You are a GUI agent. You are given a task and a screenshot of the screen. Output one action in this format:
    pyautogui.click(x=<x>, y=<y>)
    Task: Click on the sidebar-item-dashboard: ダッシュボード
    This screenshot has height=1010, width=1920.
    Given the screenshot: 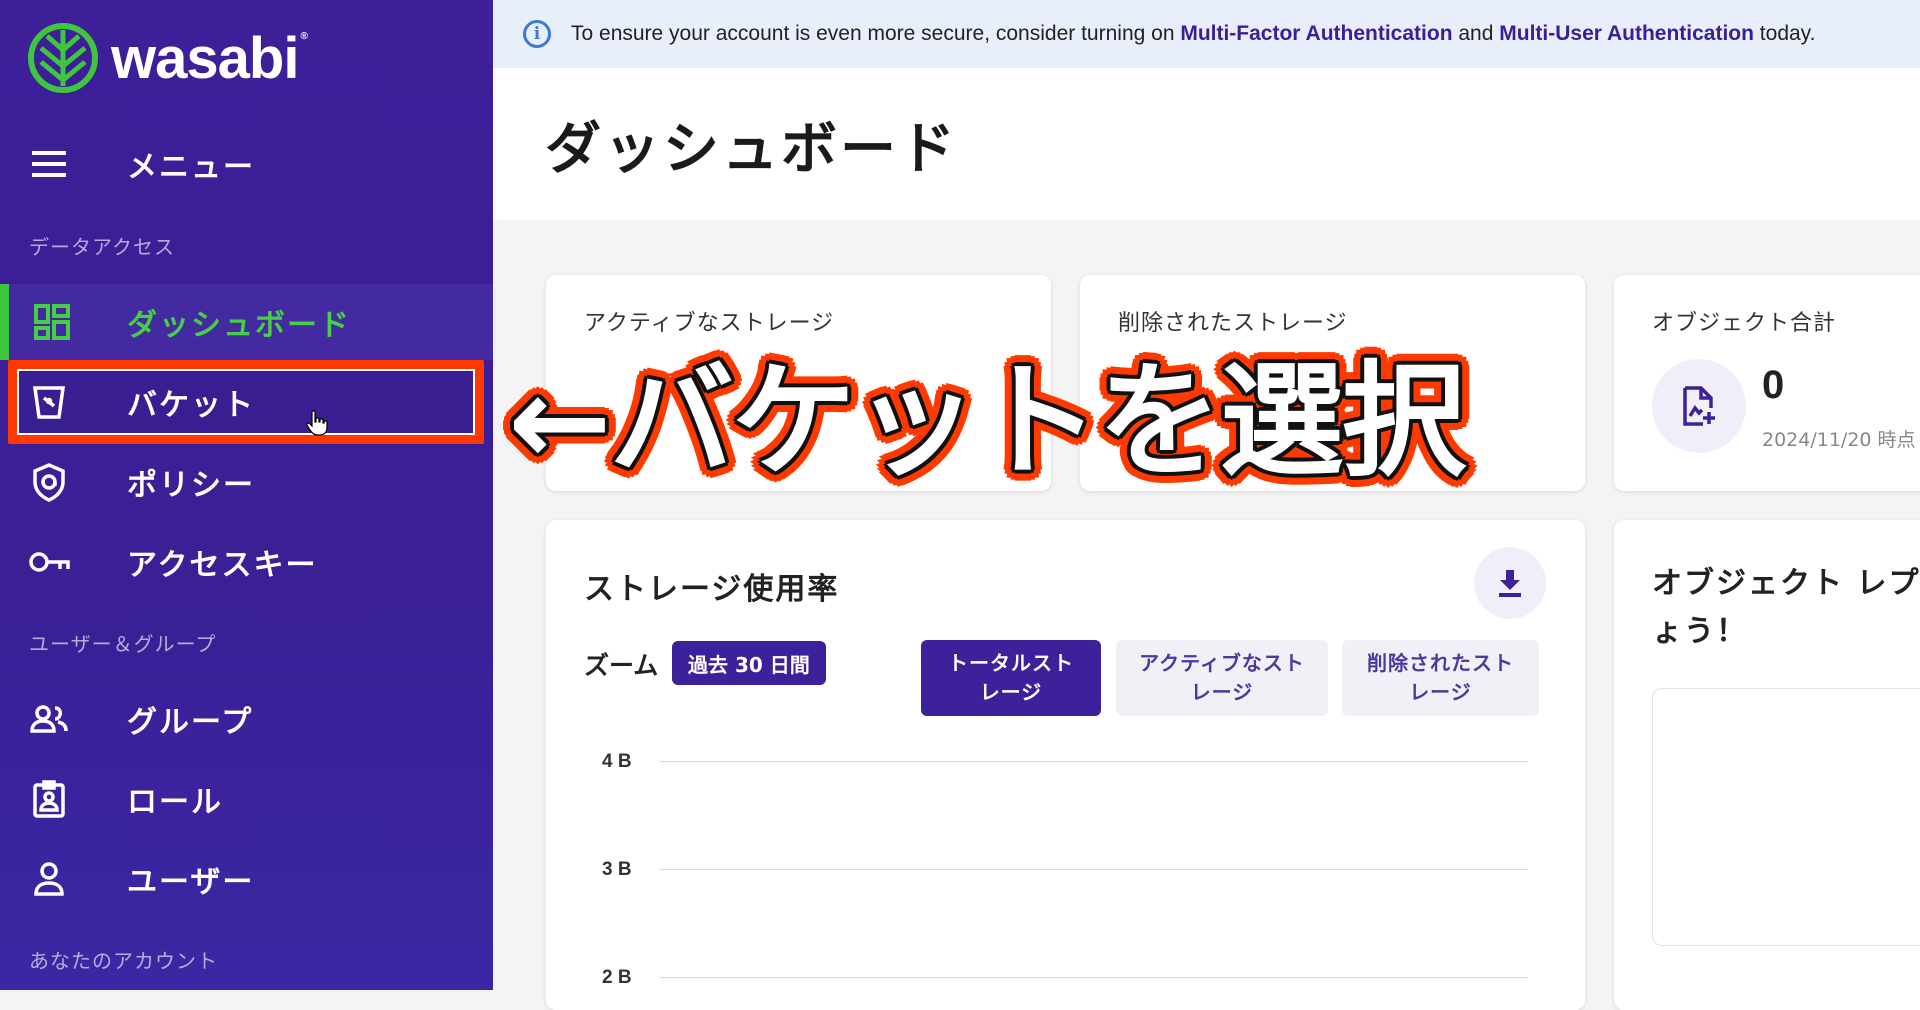 What is the action you would take?
    pyautogui.click(x=246, y=322)
    